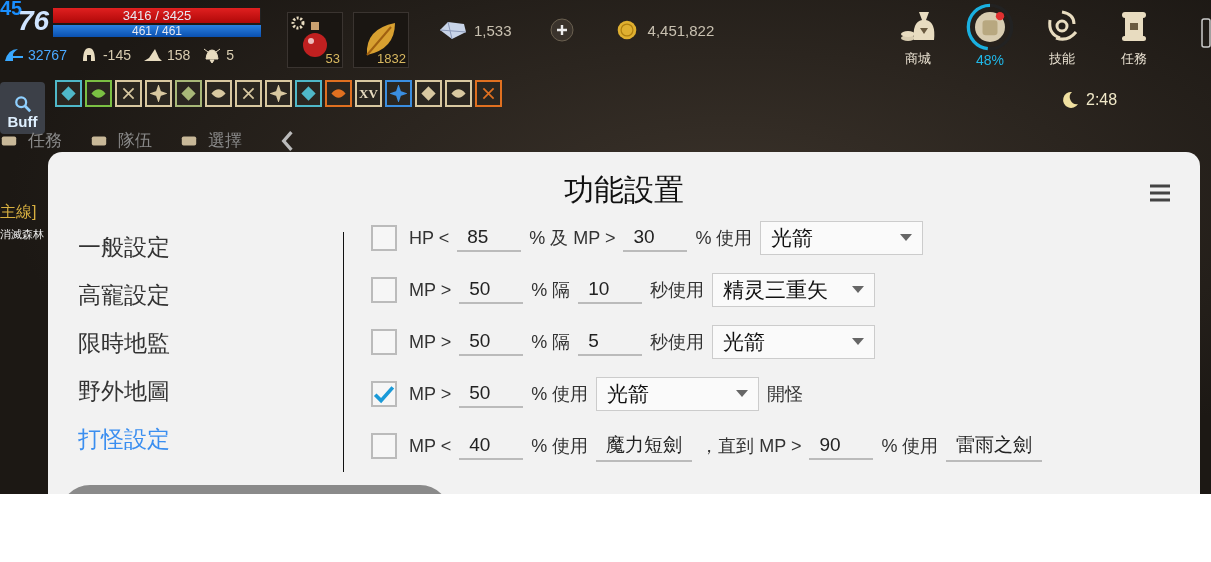 Image resolution: width=1211 pixels, height=562 pixels. Describe the element at coordinates (1102, 100) in the screenshot. I see `clock-time: 2:48` at that location.